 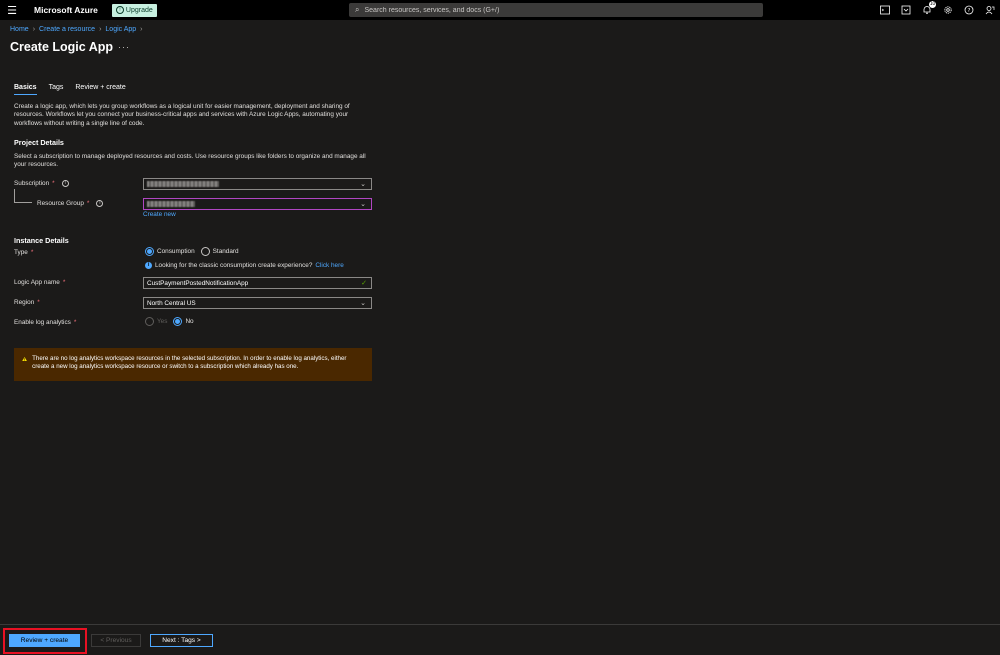 What do you see at coordinates (19, 29) in the screenshot?
I see `breadcrumb-home: Home` at bounding box center [19, 29].